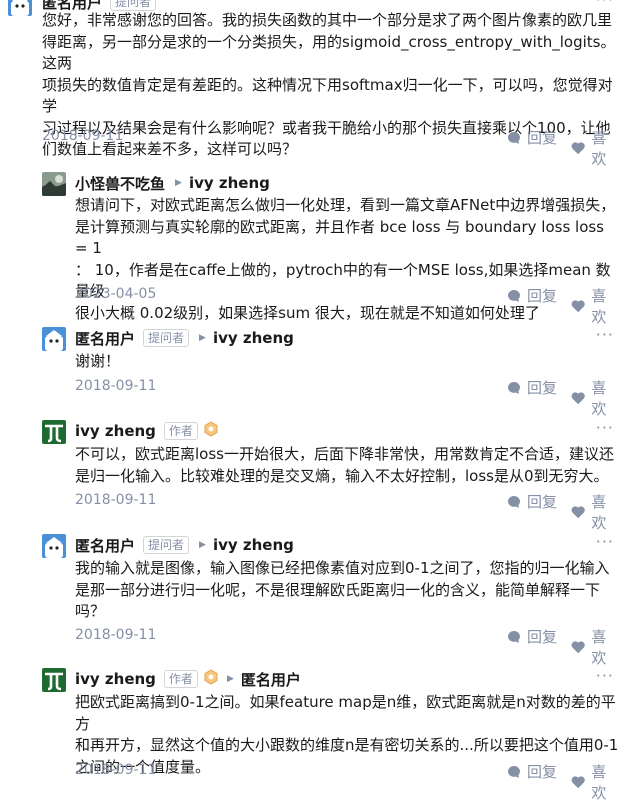 This screenshot has height=803, width=620. Describe the element at coordinates (120, 183) in the screenshot. I see `comment-author: 小怪兽不吃鱼` at that location.